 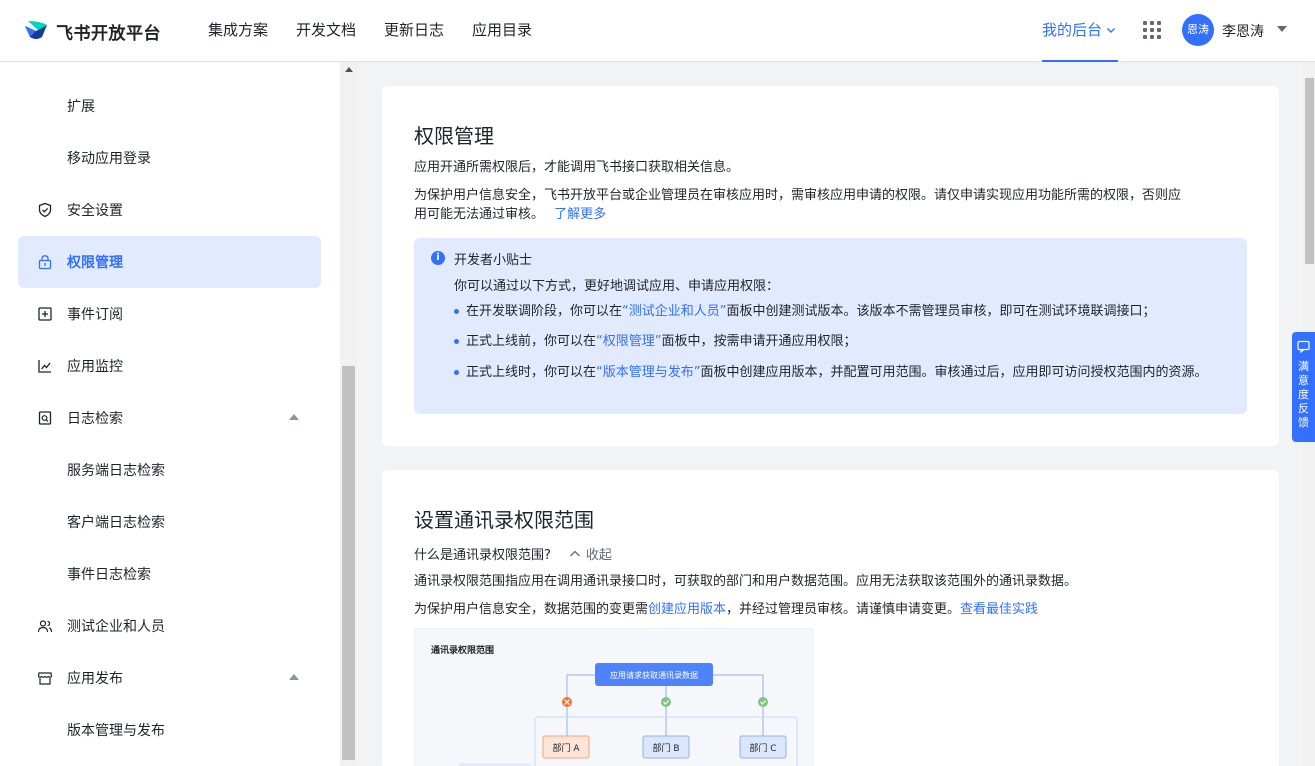 I want to click on sidebar-item-test-enterprise: 测试企业和人员, so click(x=169, y=626).